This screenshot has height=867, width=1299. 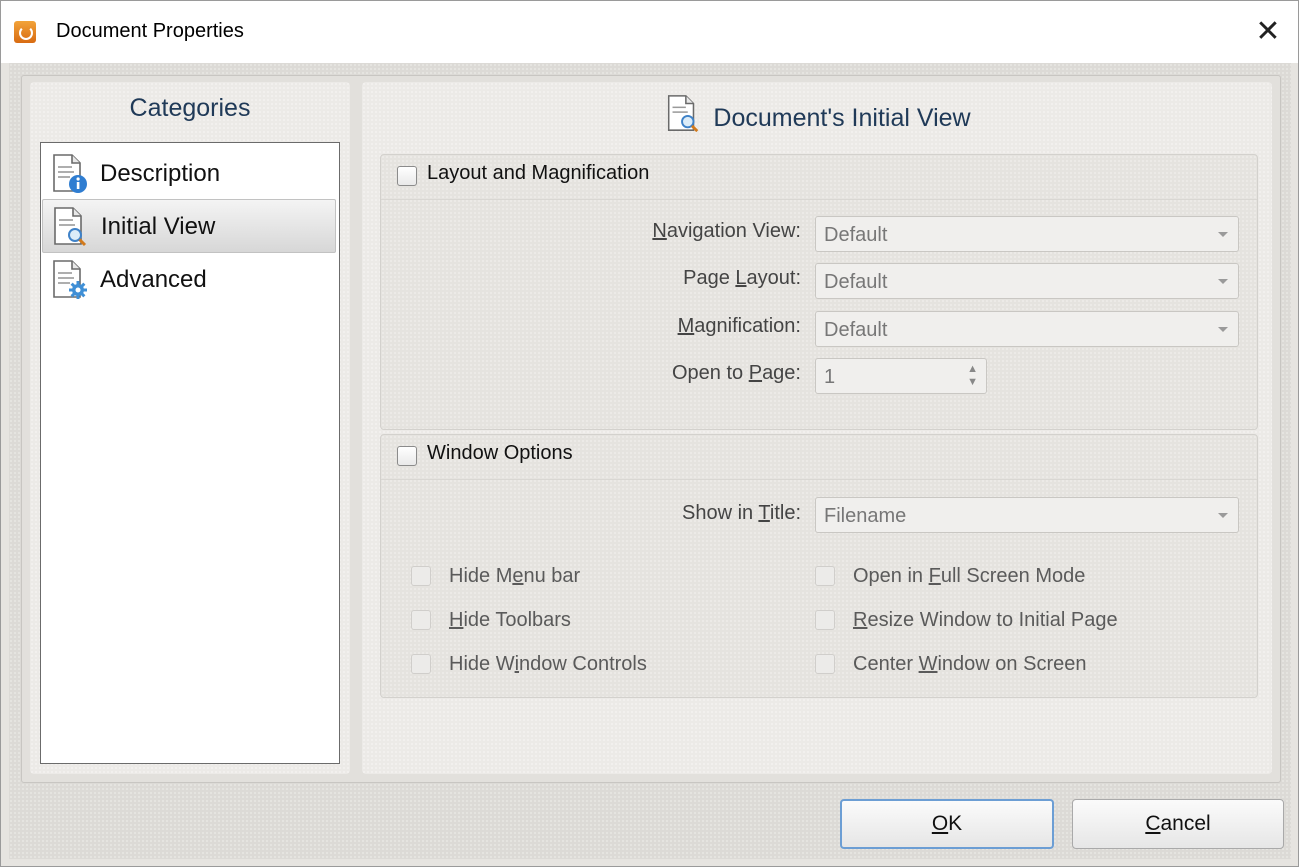 What do you see at coordinates (741, 513) in the screenshot?
I see `show-in-title-label: Show in Title:` at bounding box center [741, 513].